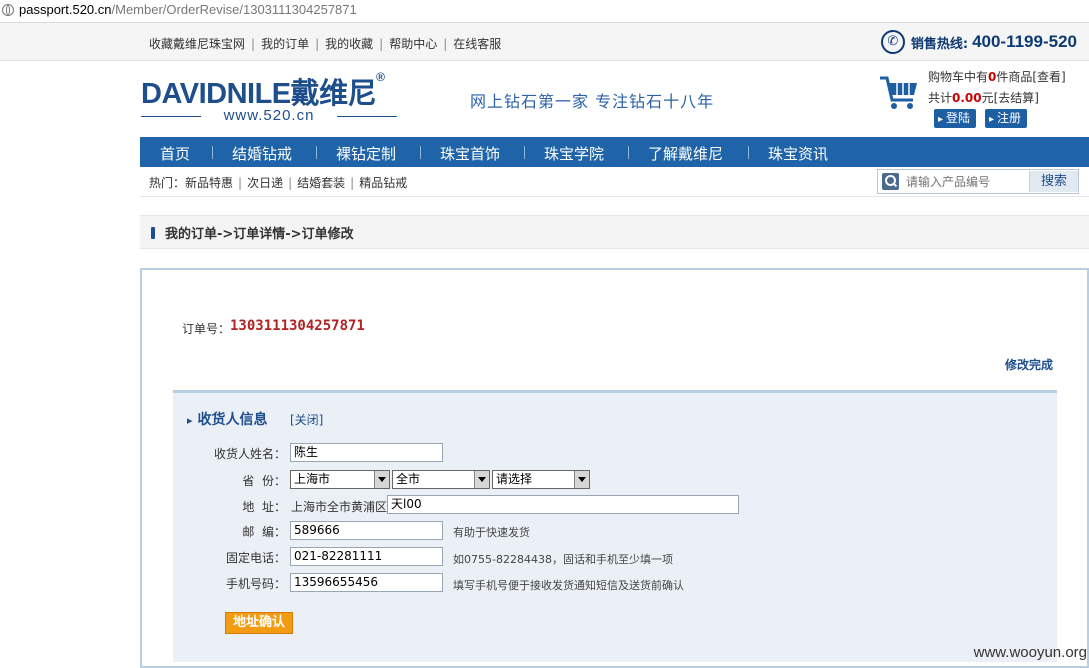  Describe the element at coordinates (413, 44) in the screenshot. I see `help-center-link: 帮助中心` at that location.